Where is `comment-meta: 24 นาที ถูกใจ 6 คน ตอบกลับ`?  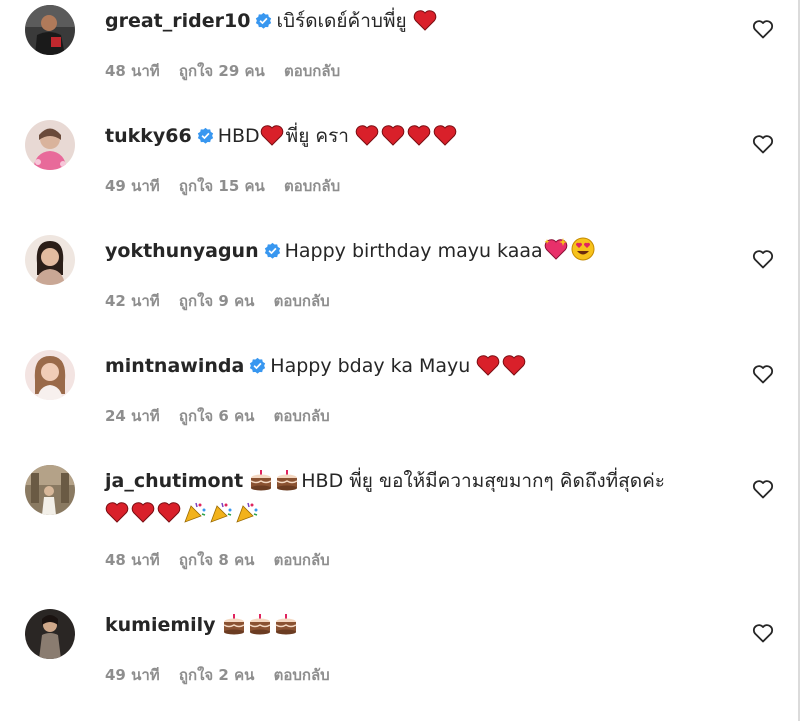
comment-meta: 24 นาที ถูกใจ 6 คน ตอบกลับ is located at coordinates (224, 416).